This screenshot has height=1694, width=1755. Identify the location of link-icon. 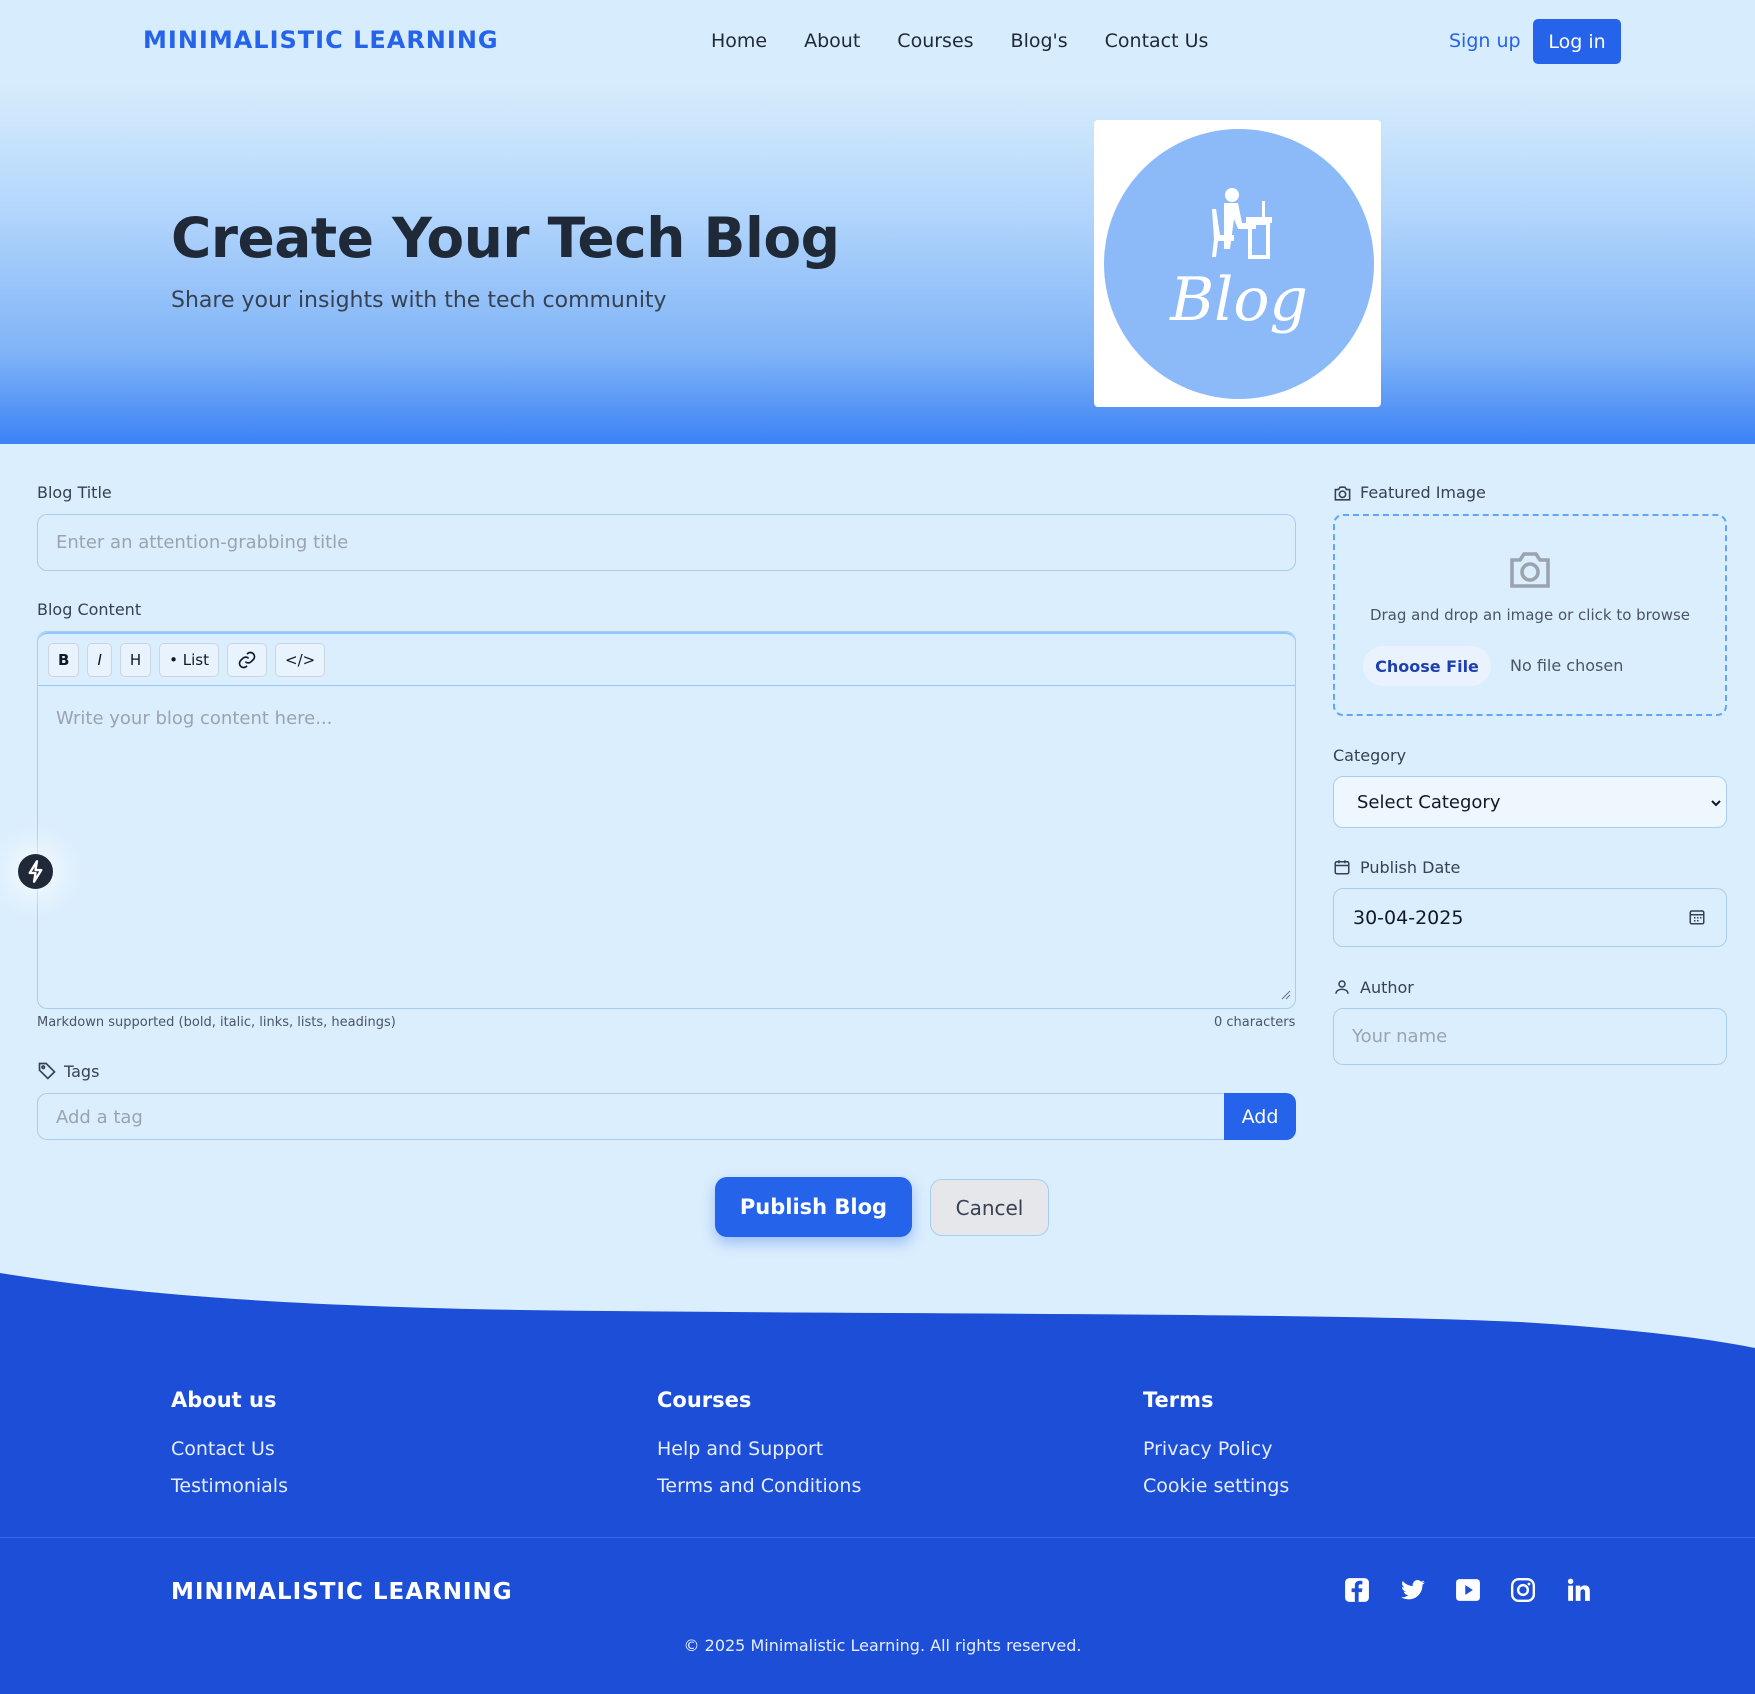
(247, 659).